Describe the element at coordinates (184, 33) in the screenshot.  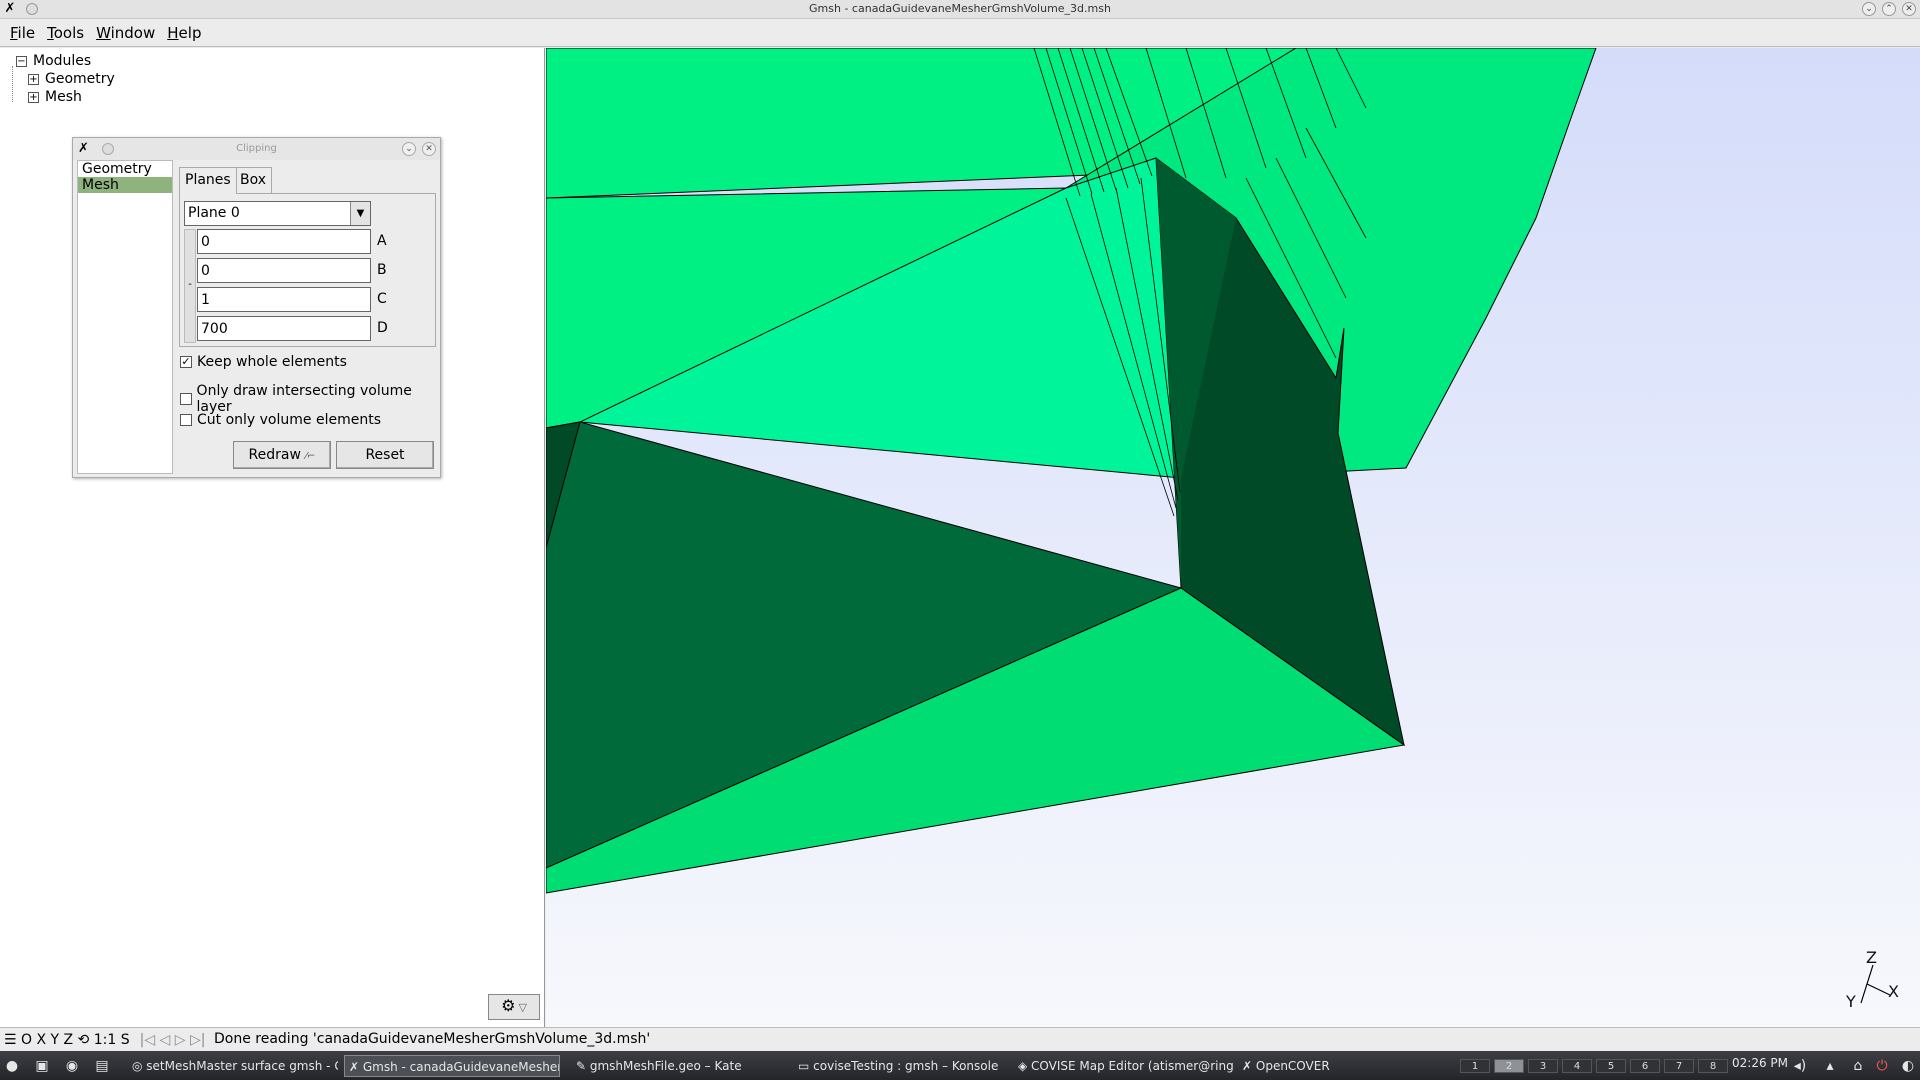
I see `menu-help: Help` at that location.